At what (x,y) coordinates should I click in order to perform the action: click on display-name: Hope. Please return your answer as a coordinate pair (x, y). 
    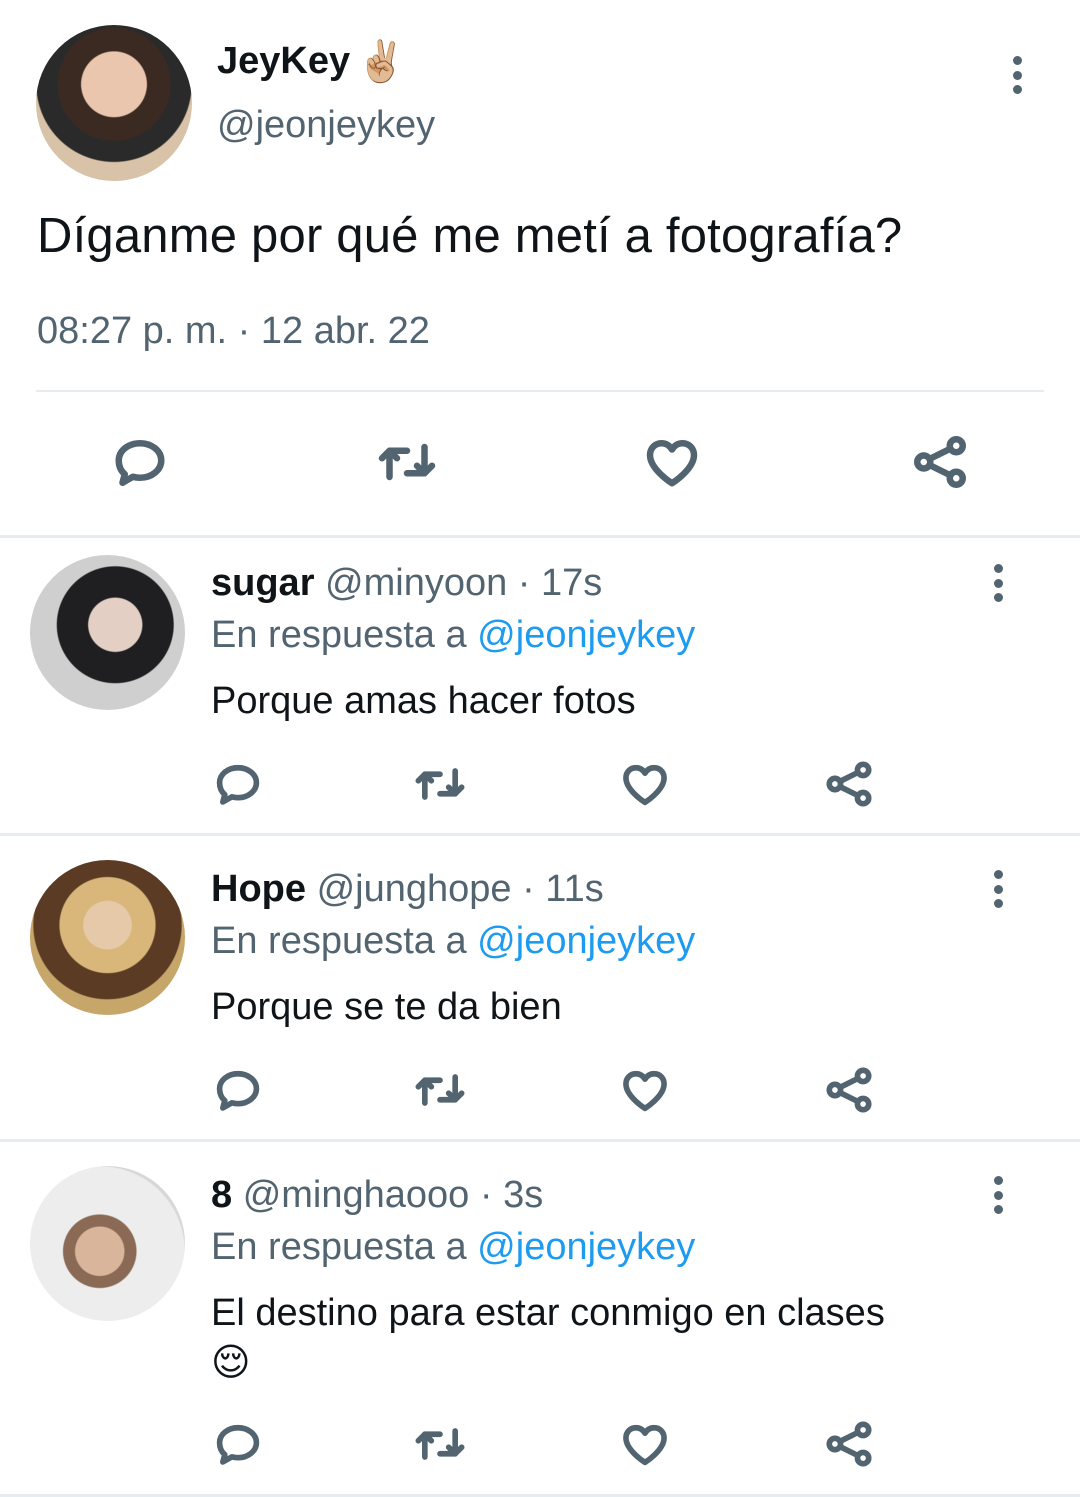
    Looking at the image, I should click on (258, 889).